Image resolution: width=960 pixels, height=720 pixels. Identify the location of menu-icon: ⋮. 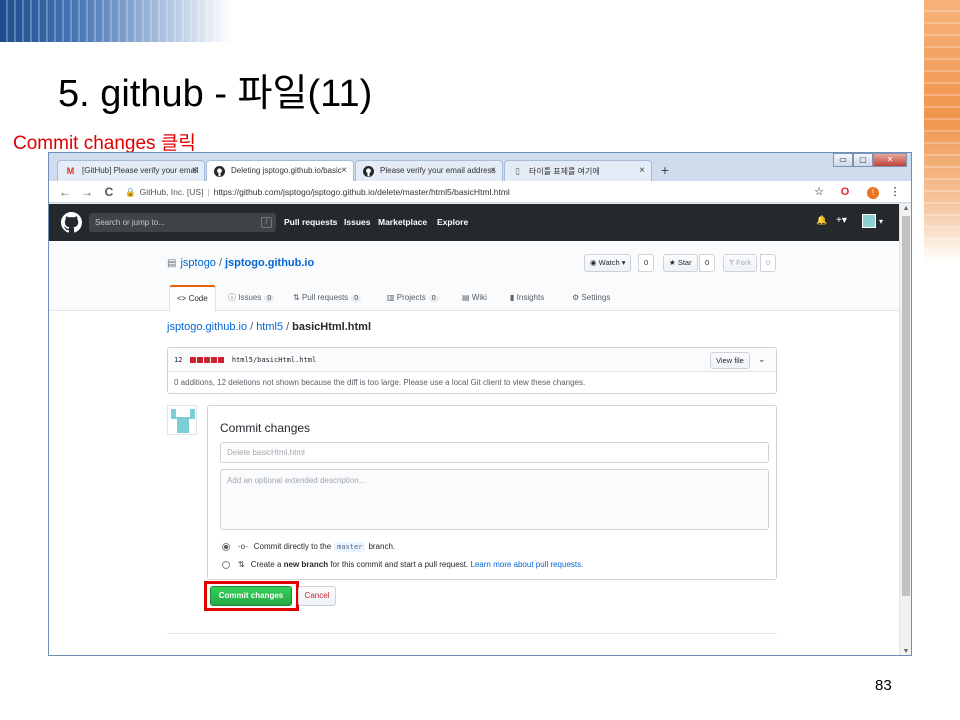
(895, 192).